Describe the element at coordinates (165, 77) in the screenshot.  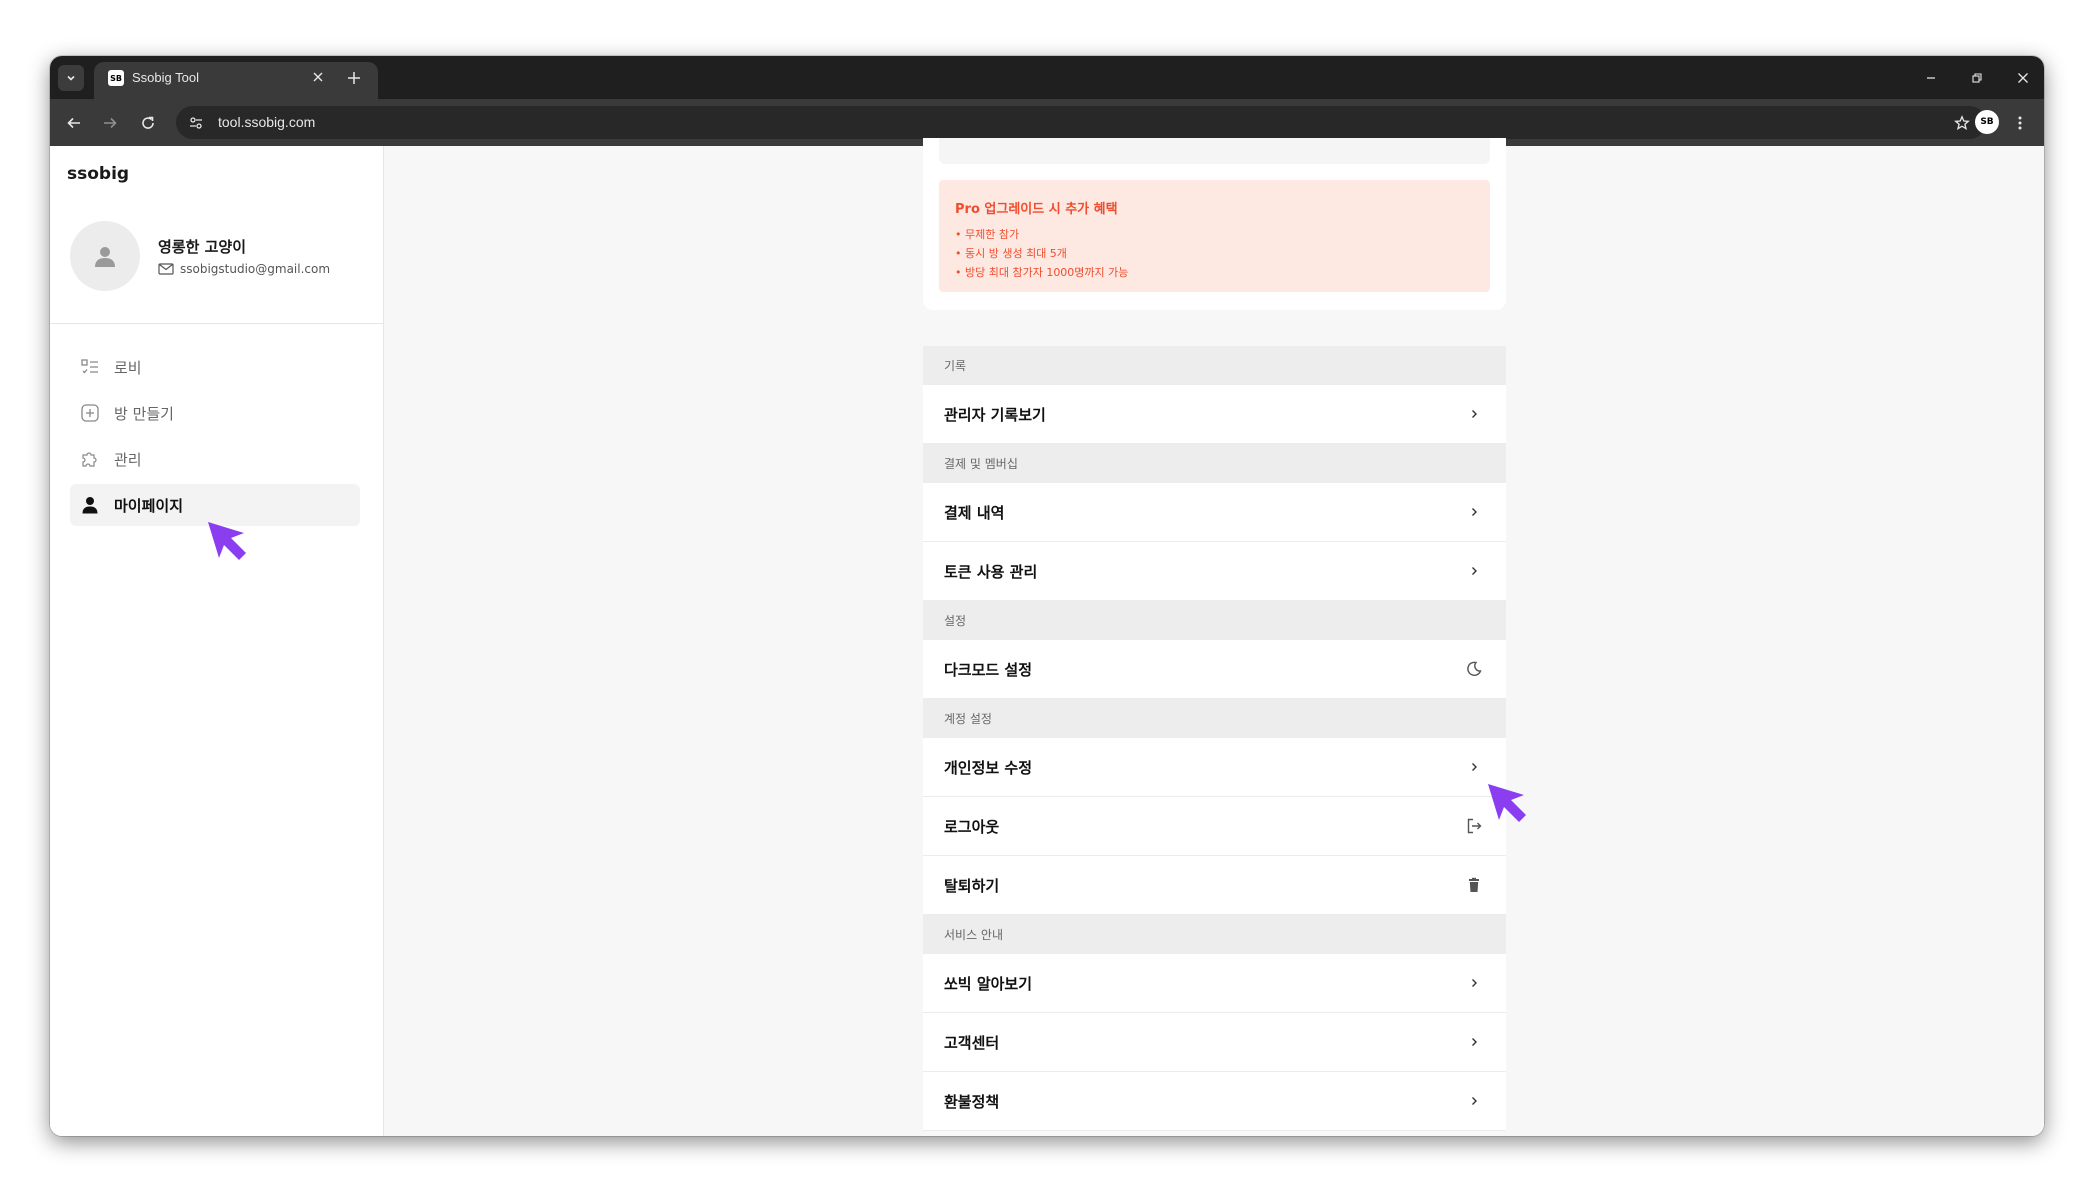
I see `tab-title: Ssobig Tool` at that location.